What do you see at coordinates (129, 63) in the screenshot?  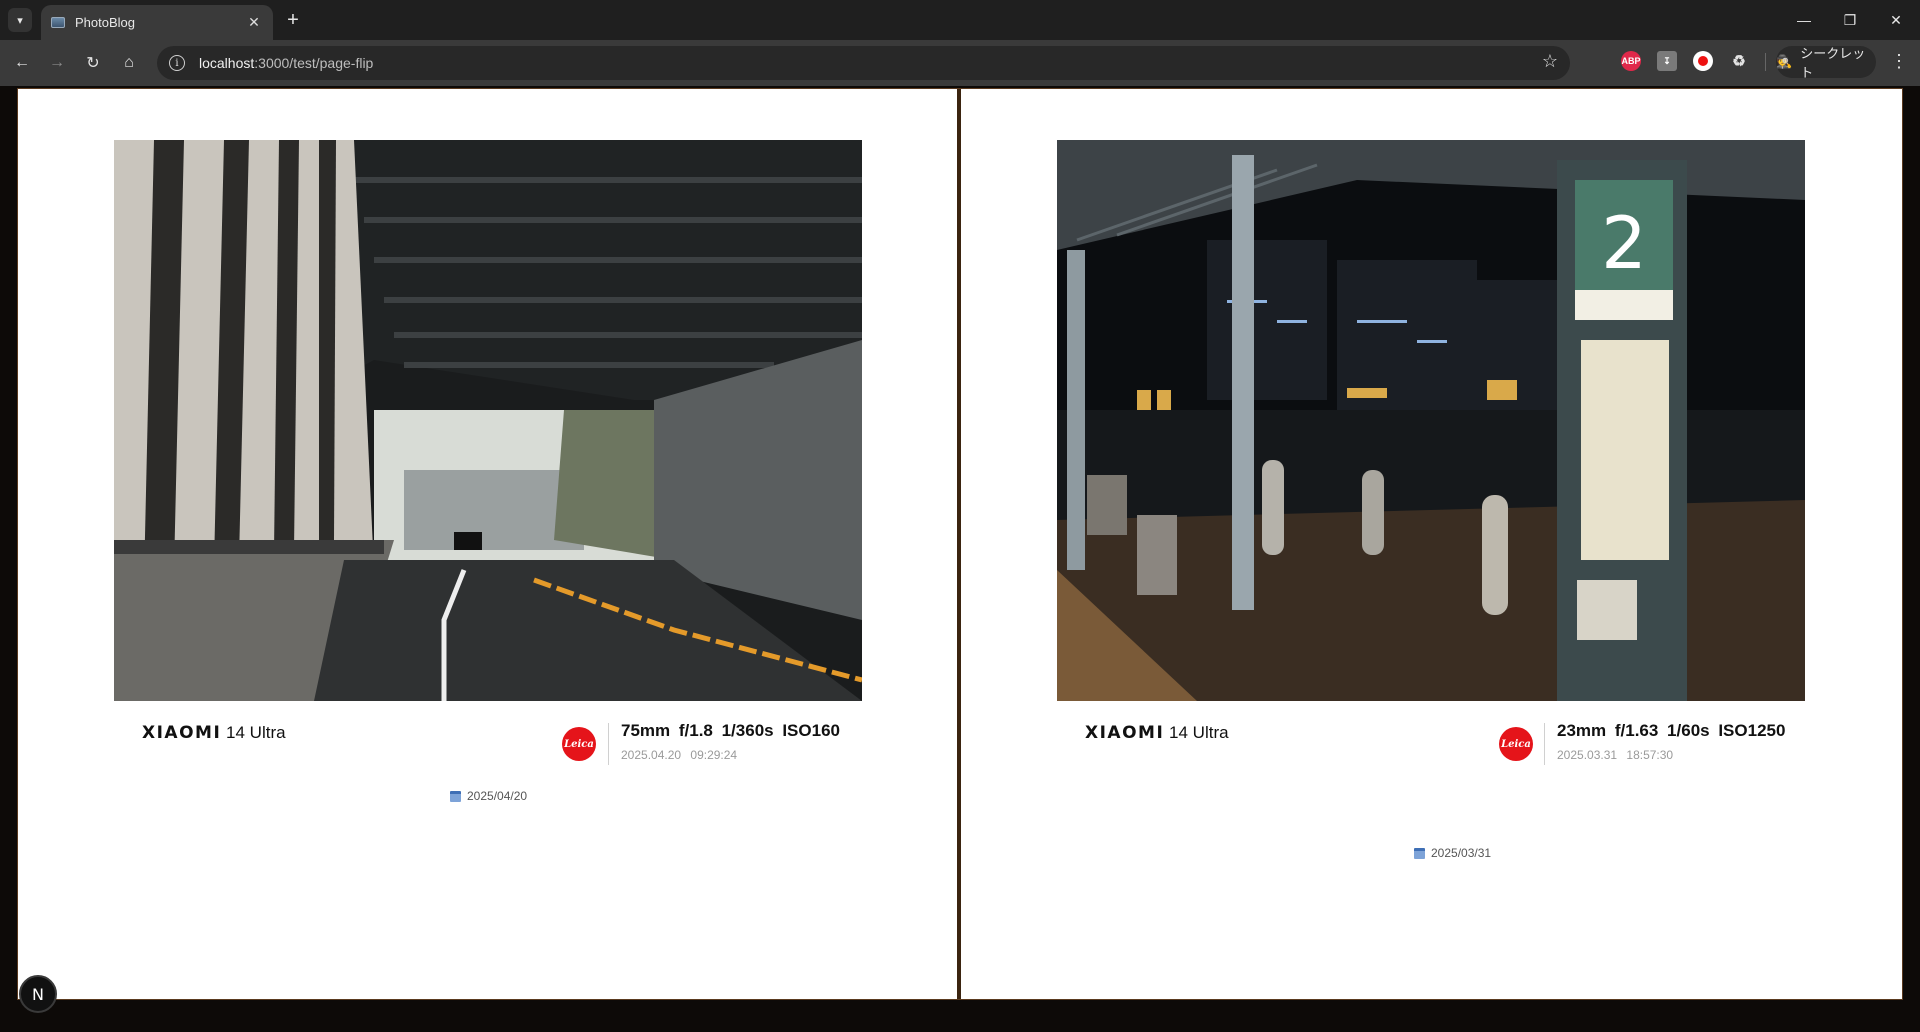 I see `home-icon: ⌂` at bounding box center [129, 63].